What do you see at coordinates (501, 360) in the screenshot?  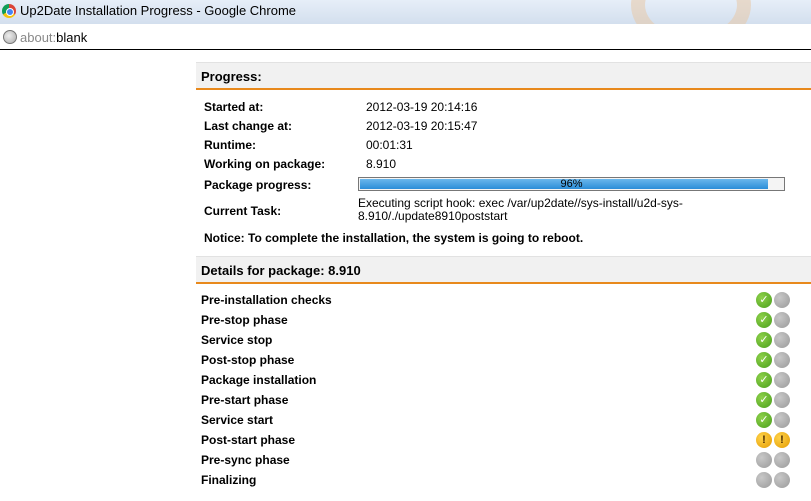 I see `step-row: Post-stop phase ✓` at bounding box center [501, 360].